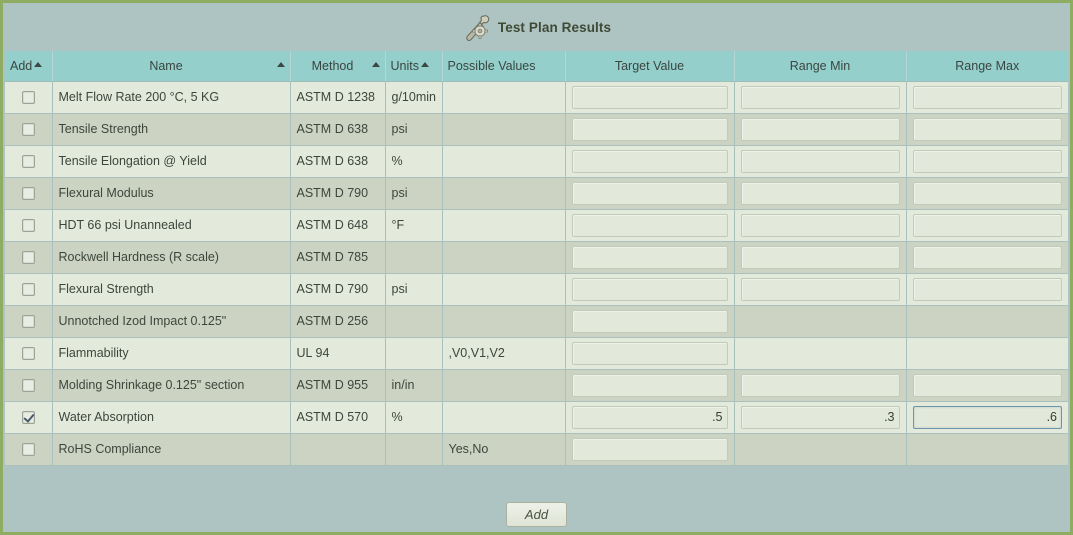 This screenshot has width=1073, height=535. I want to click on column-label-units: Units, so click(404, 65).